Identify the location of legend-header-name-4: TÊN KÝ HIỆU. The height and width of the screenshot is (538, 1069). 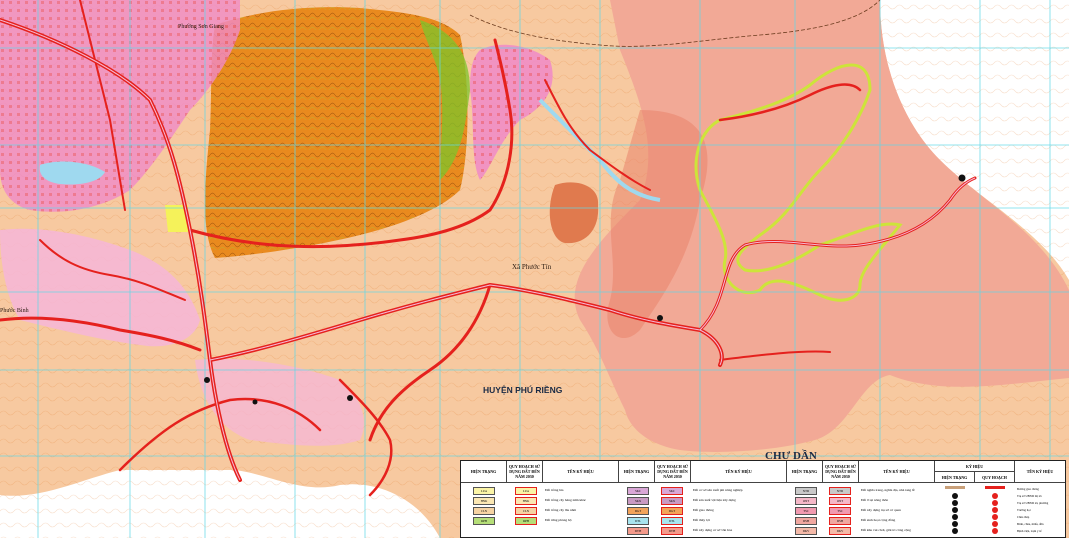
(1040, 472).